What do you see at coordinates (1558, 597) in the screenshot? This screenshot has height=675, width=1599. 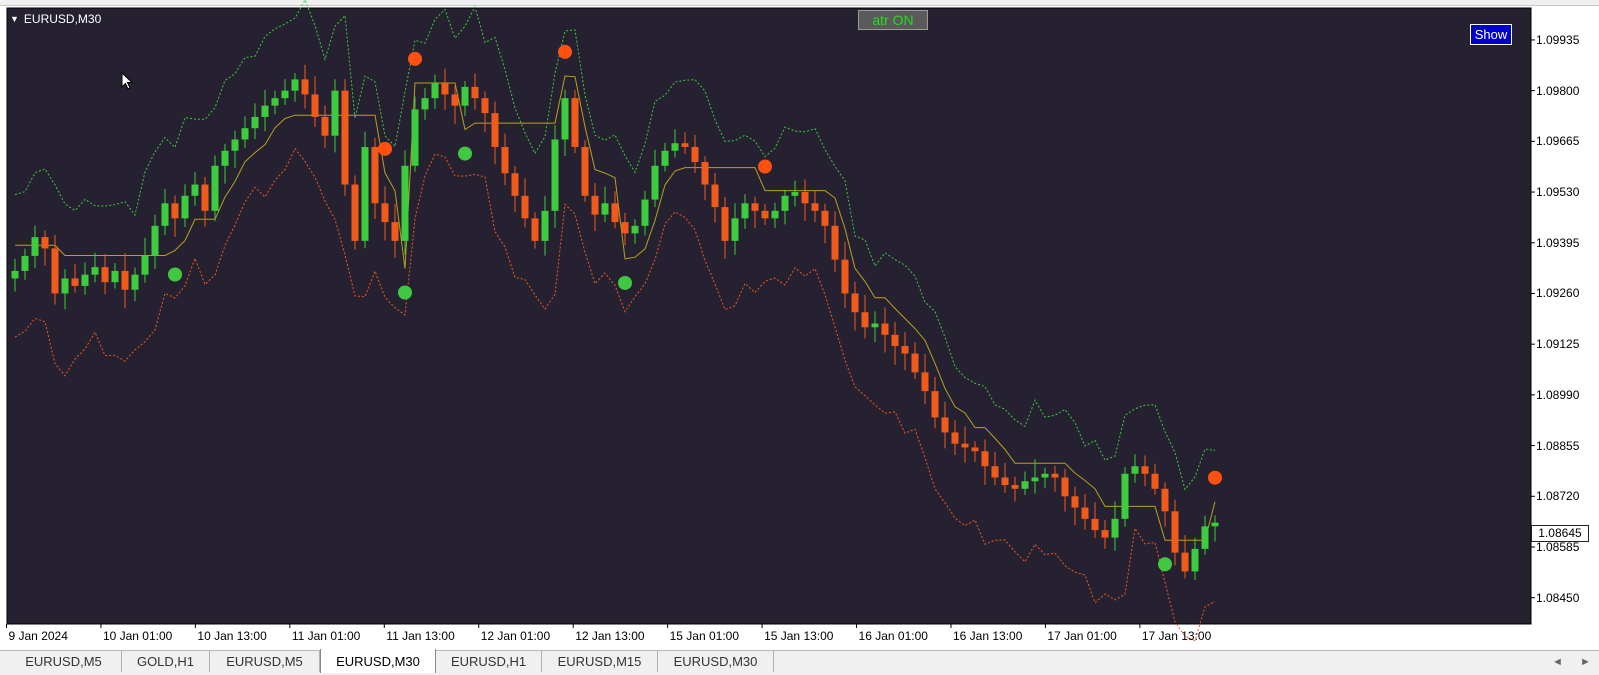 I see `price-tick-label: 1.08450` at bounding box center [1558, 597].